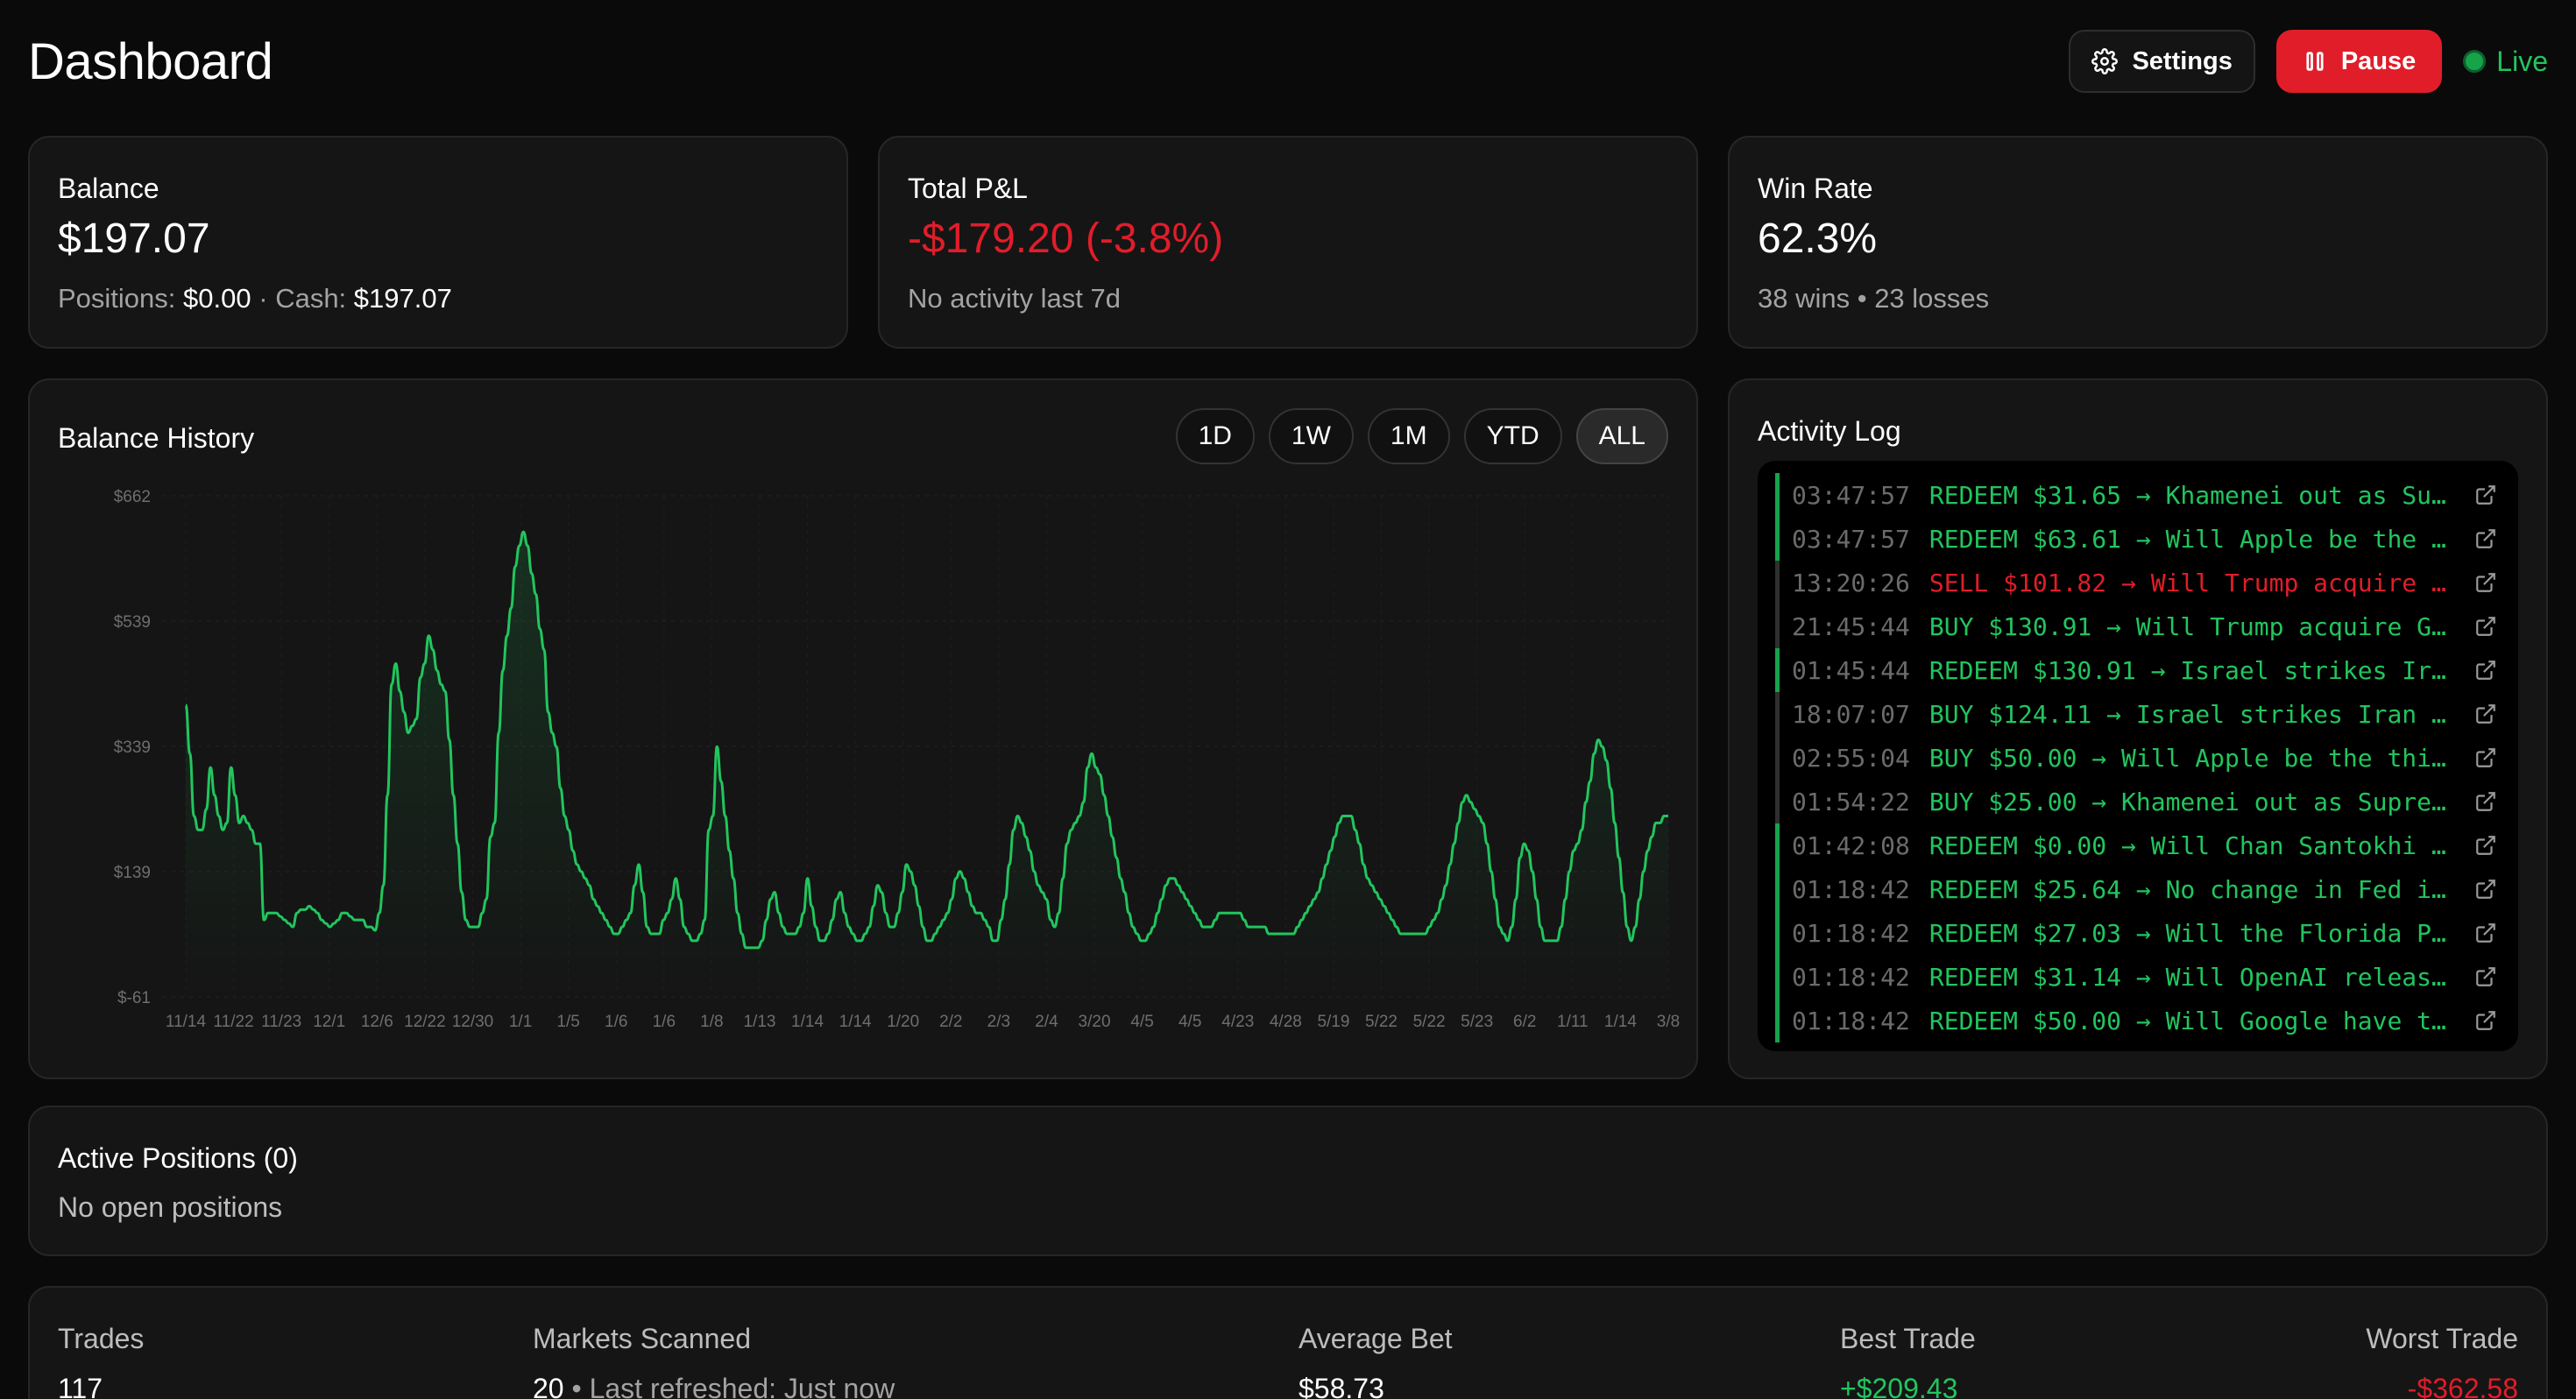  I want to click on settings-label: Settings, so click(2182, 60).